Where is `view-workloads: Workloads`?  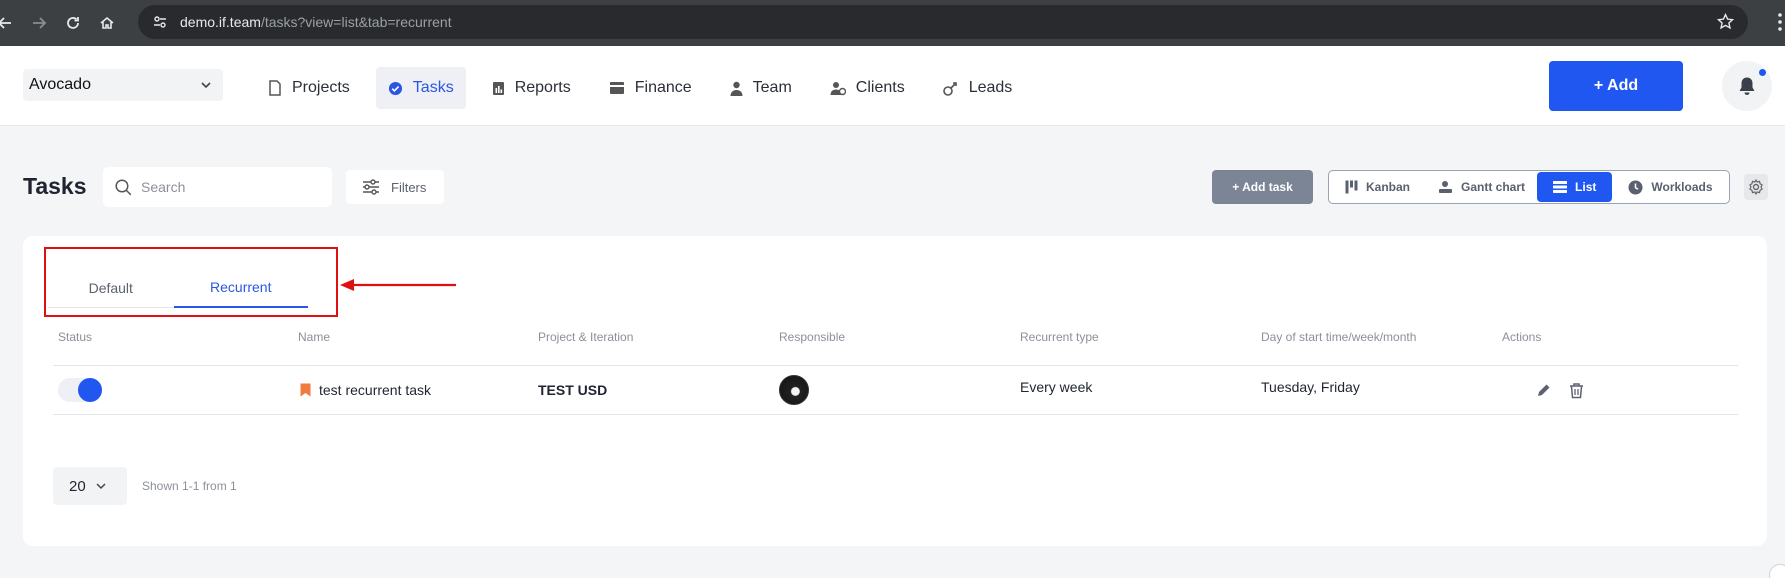
view-workloads: Workloads is located at coordinates (1668, 187).